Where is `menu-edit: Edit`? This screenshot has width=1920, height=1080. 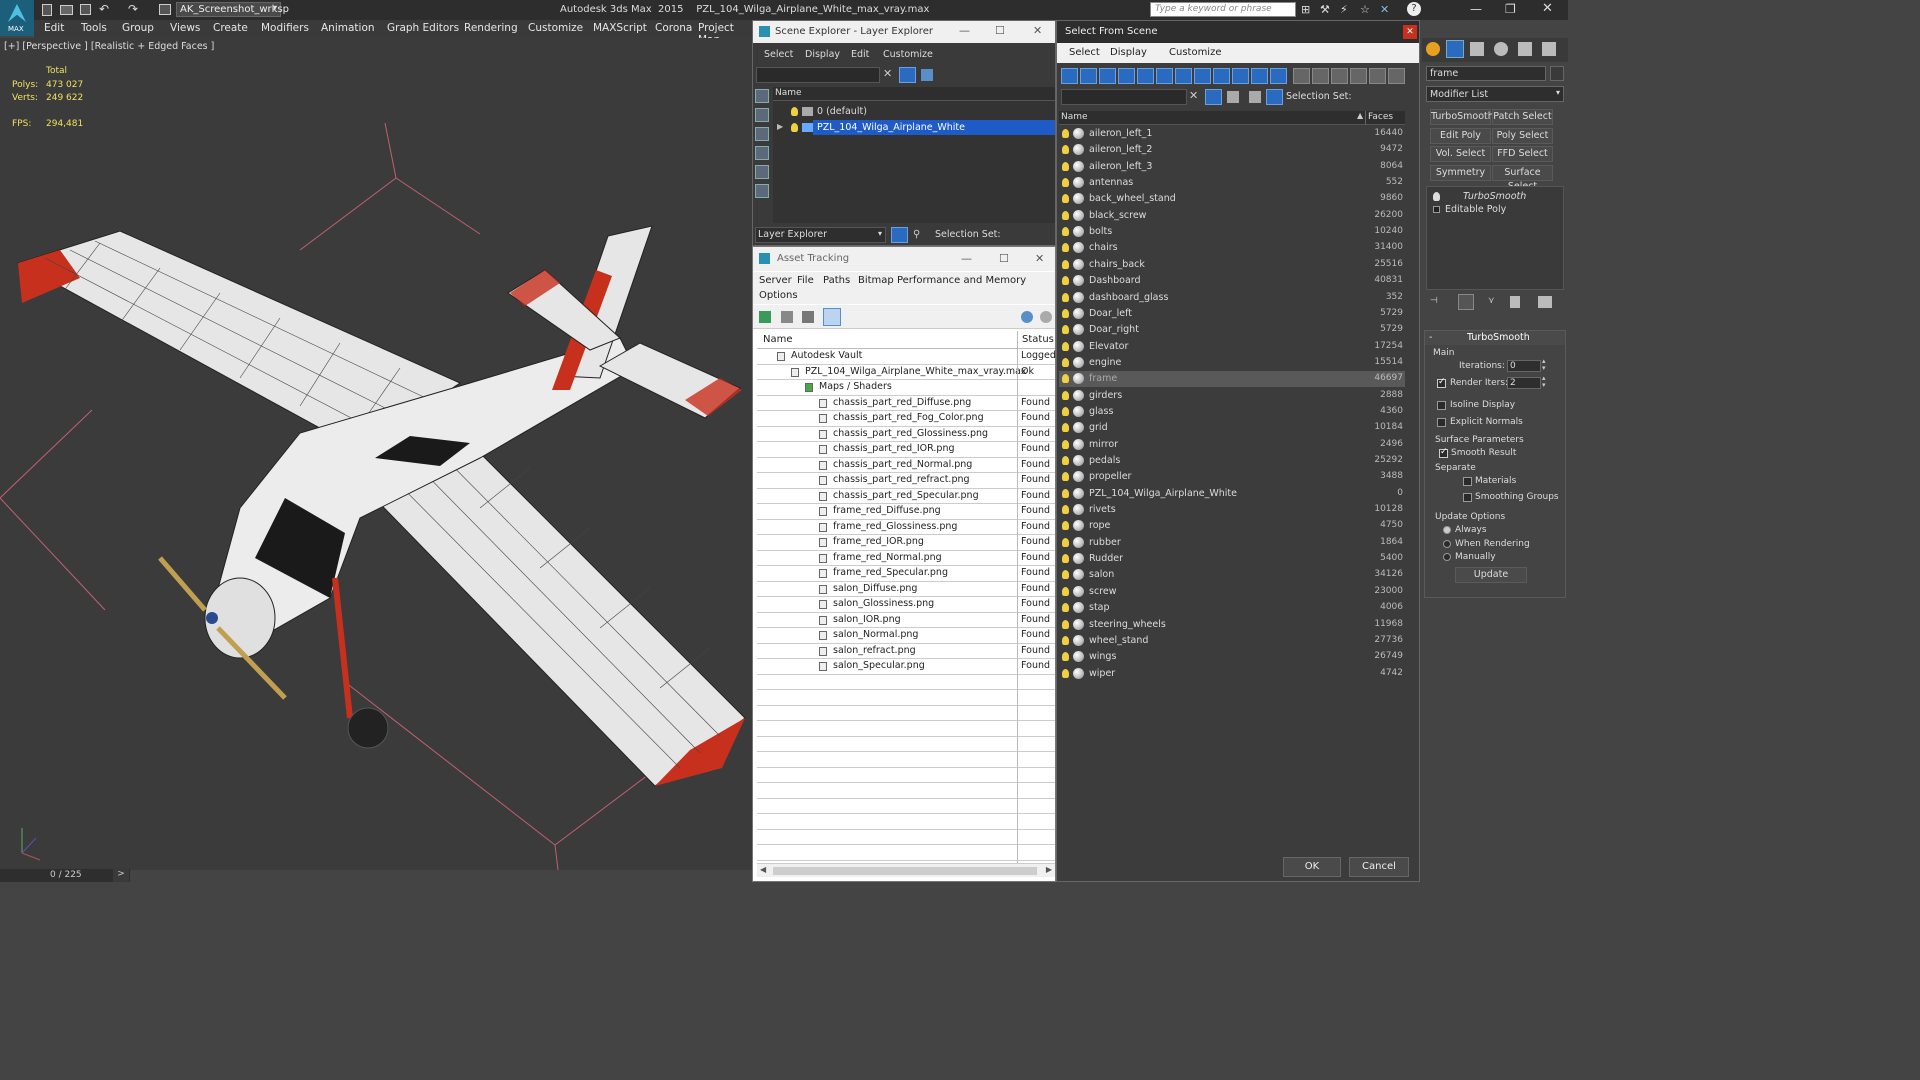
menu-edit: Edit is located at coordinates (860, 54).